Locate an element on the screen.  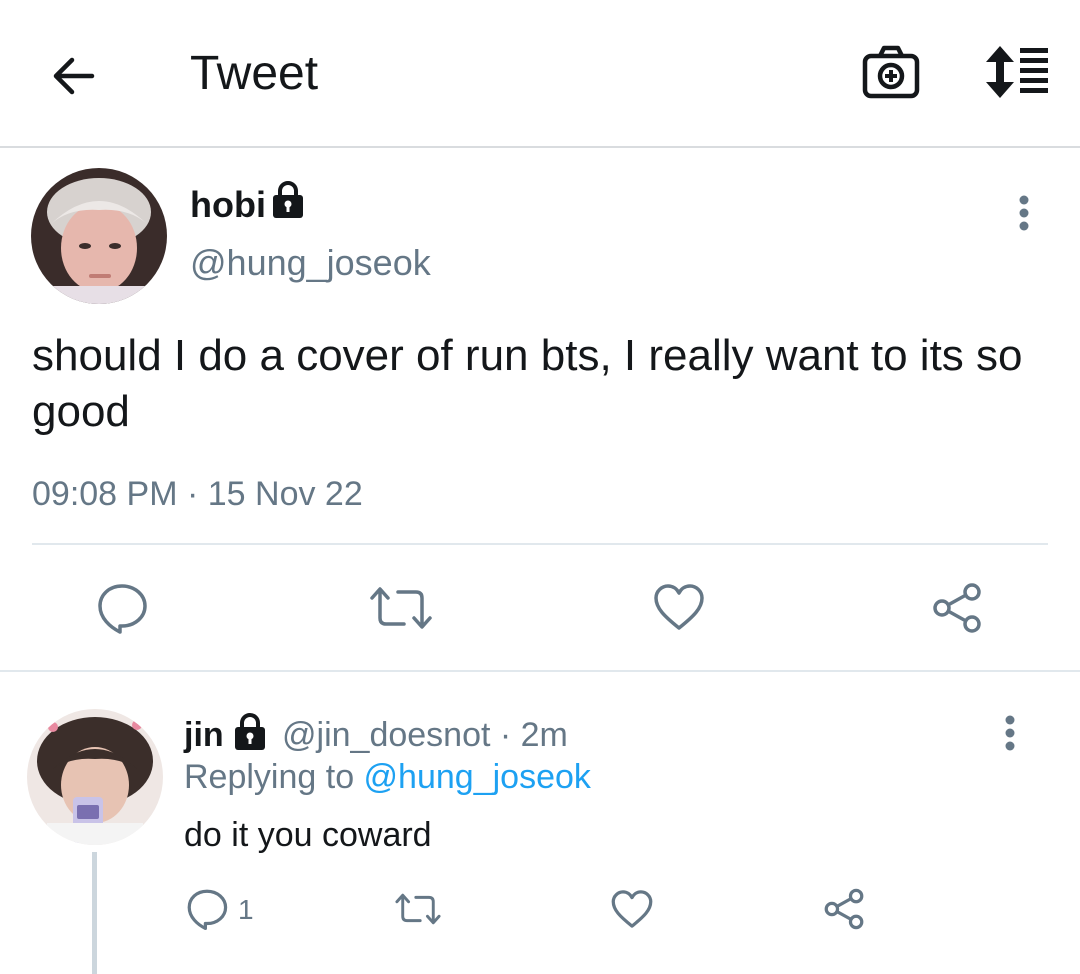
replying-to: Replying to @hung_joseok is located at coordinates (387, 777).